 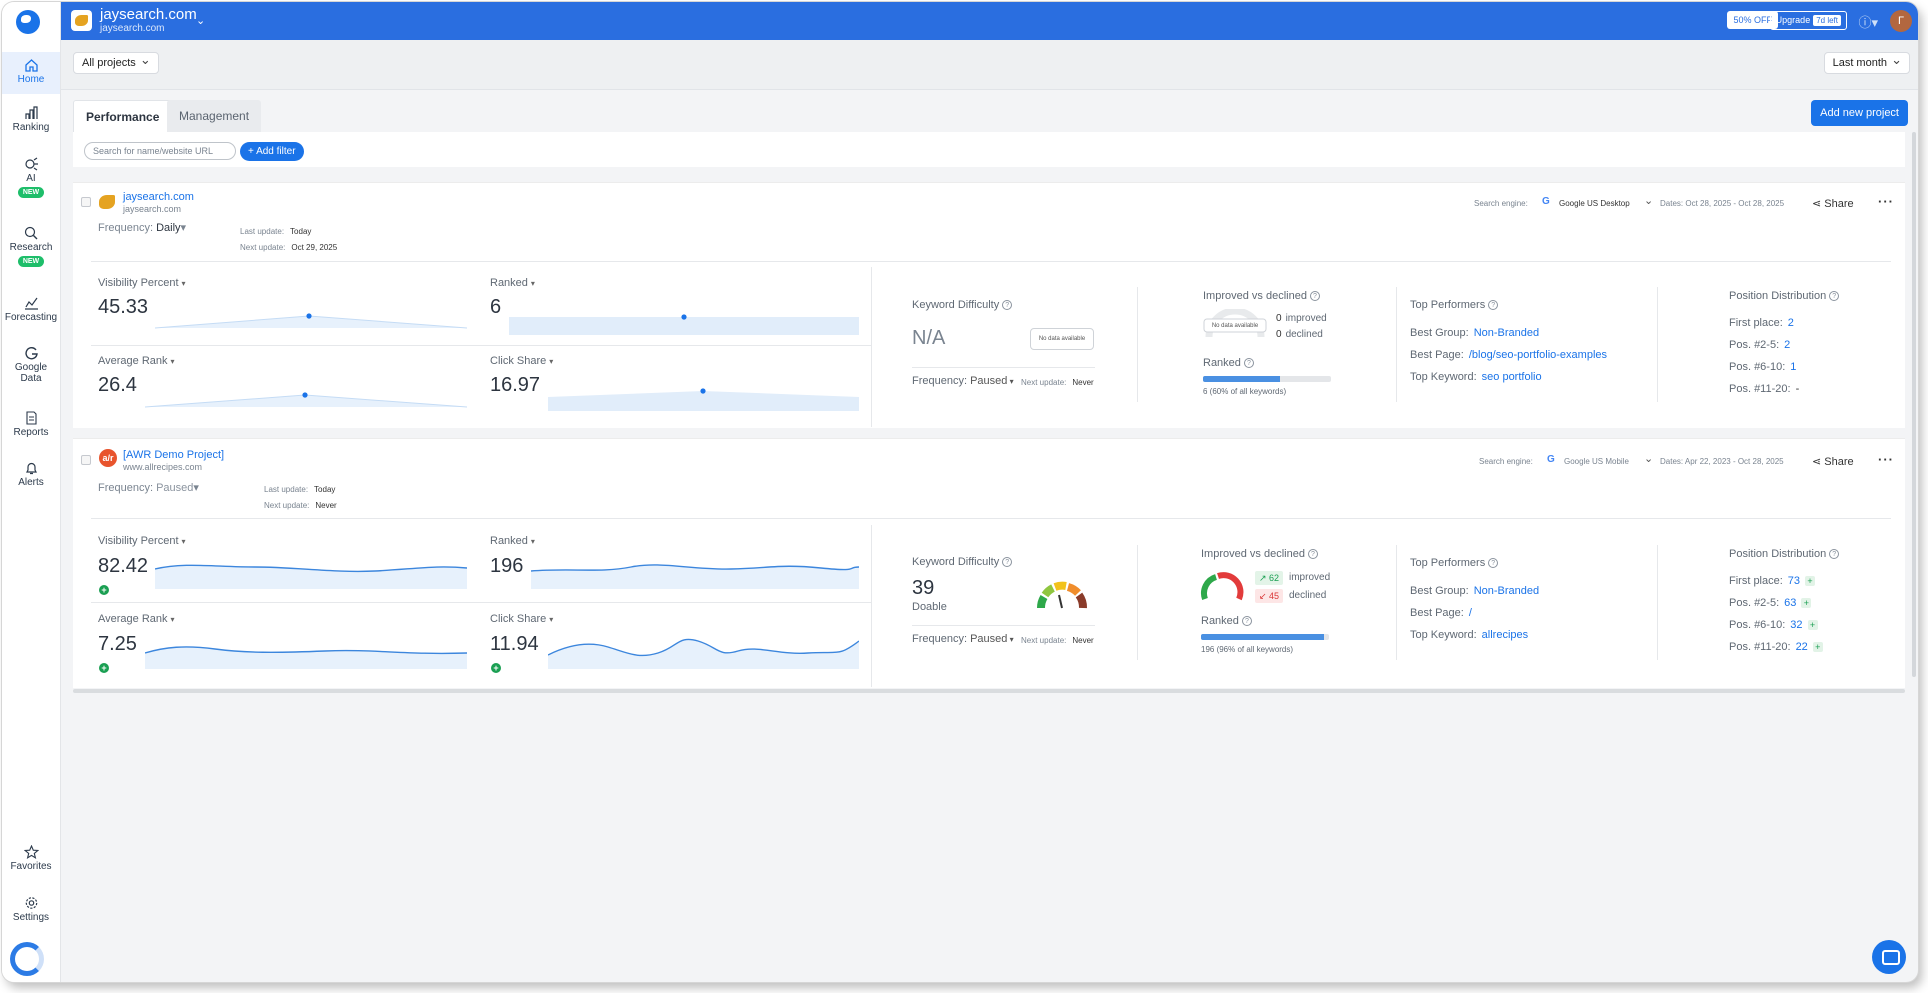 What do you see at coordinates (1505, 635) in the screenshot?
I see `top-keyword-link: allrecipes` at bounding box center [1505, 635].